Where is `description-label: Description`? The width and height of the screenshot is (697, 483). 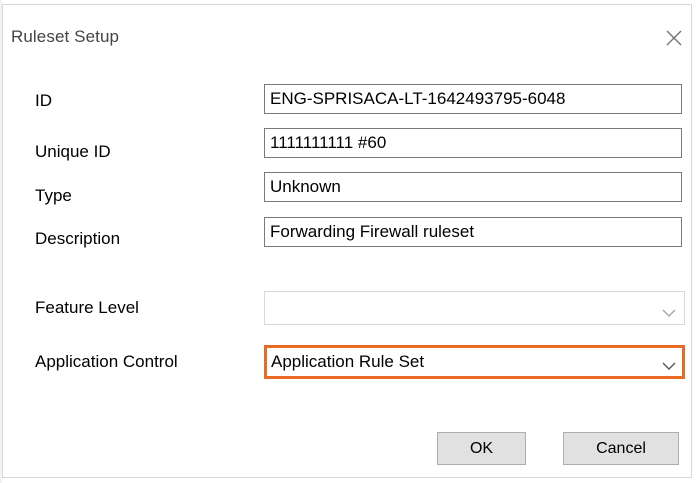
description-label: Description is located at coordinates (78, 238).